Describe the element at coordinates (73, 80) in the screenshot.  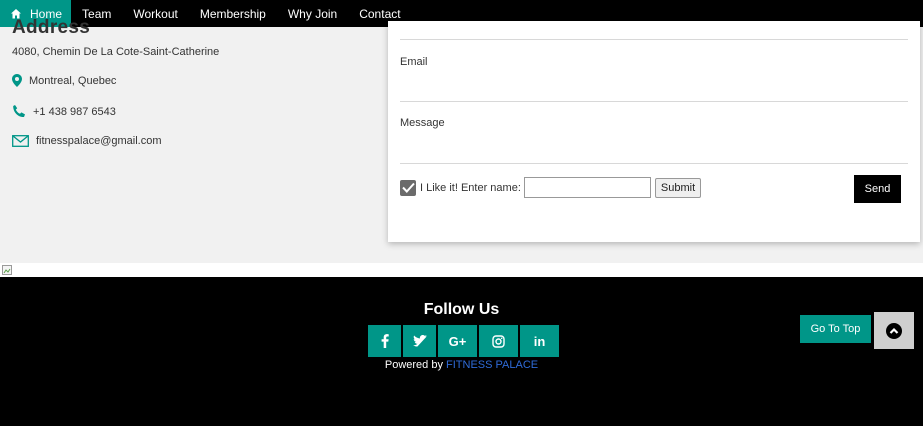
I see `address-city-text: Montreal, Quebec` at that location.